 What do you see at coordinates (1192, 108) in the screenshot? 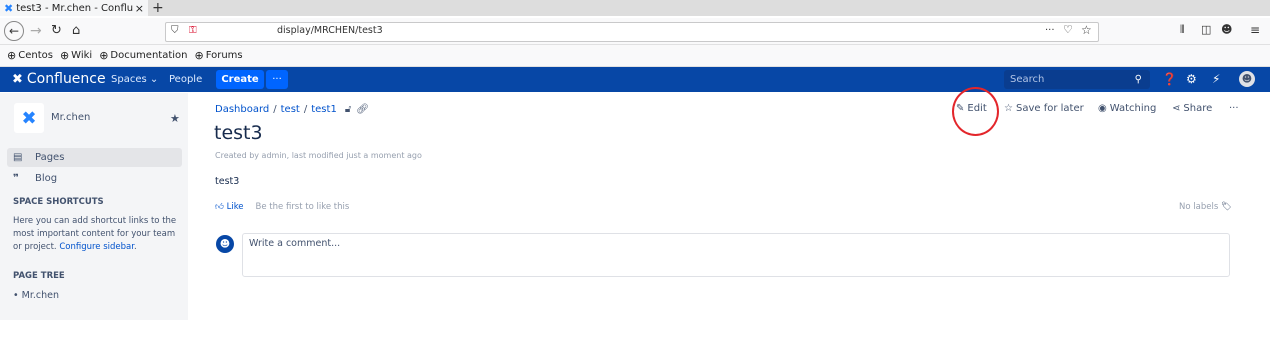
I see `share-button: ⋖ Share` at bounding box center [1192, 108].